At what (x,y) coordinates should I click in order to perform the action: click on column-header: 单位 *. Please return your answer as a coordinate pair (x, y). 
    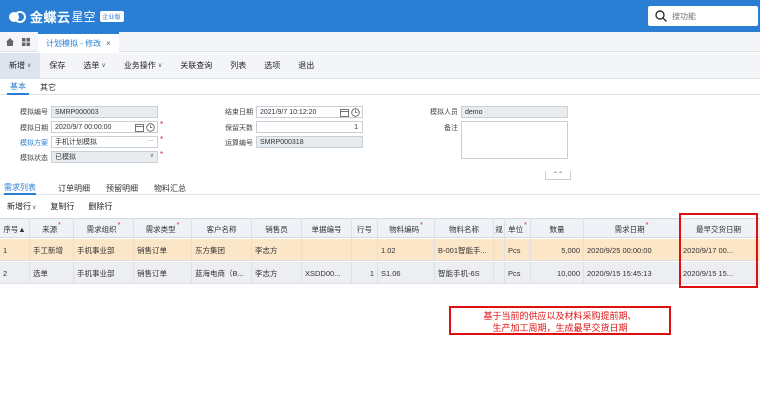
    Looking at the image, I should click on (518, 229).